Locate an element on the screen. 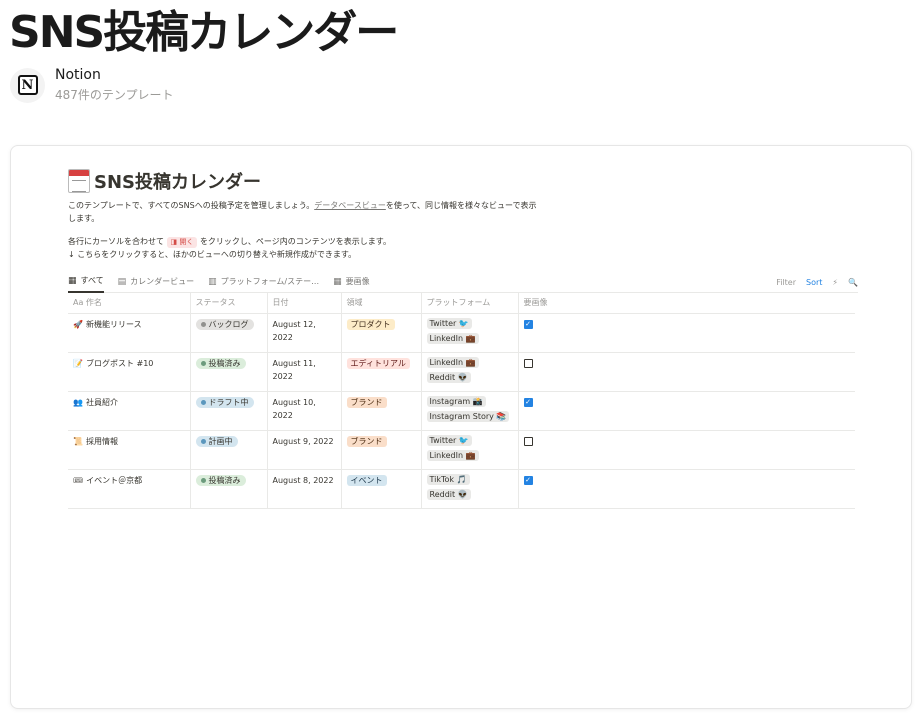  cell-name: 📝 ブログポスト #10 is located at coordinates (129, 372).